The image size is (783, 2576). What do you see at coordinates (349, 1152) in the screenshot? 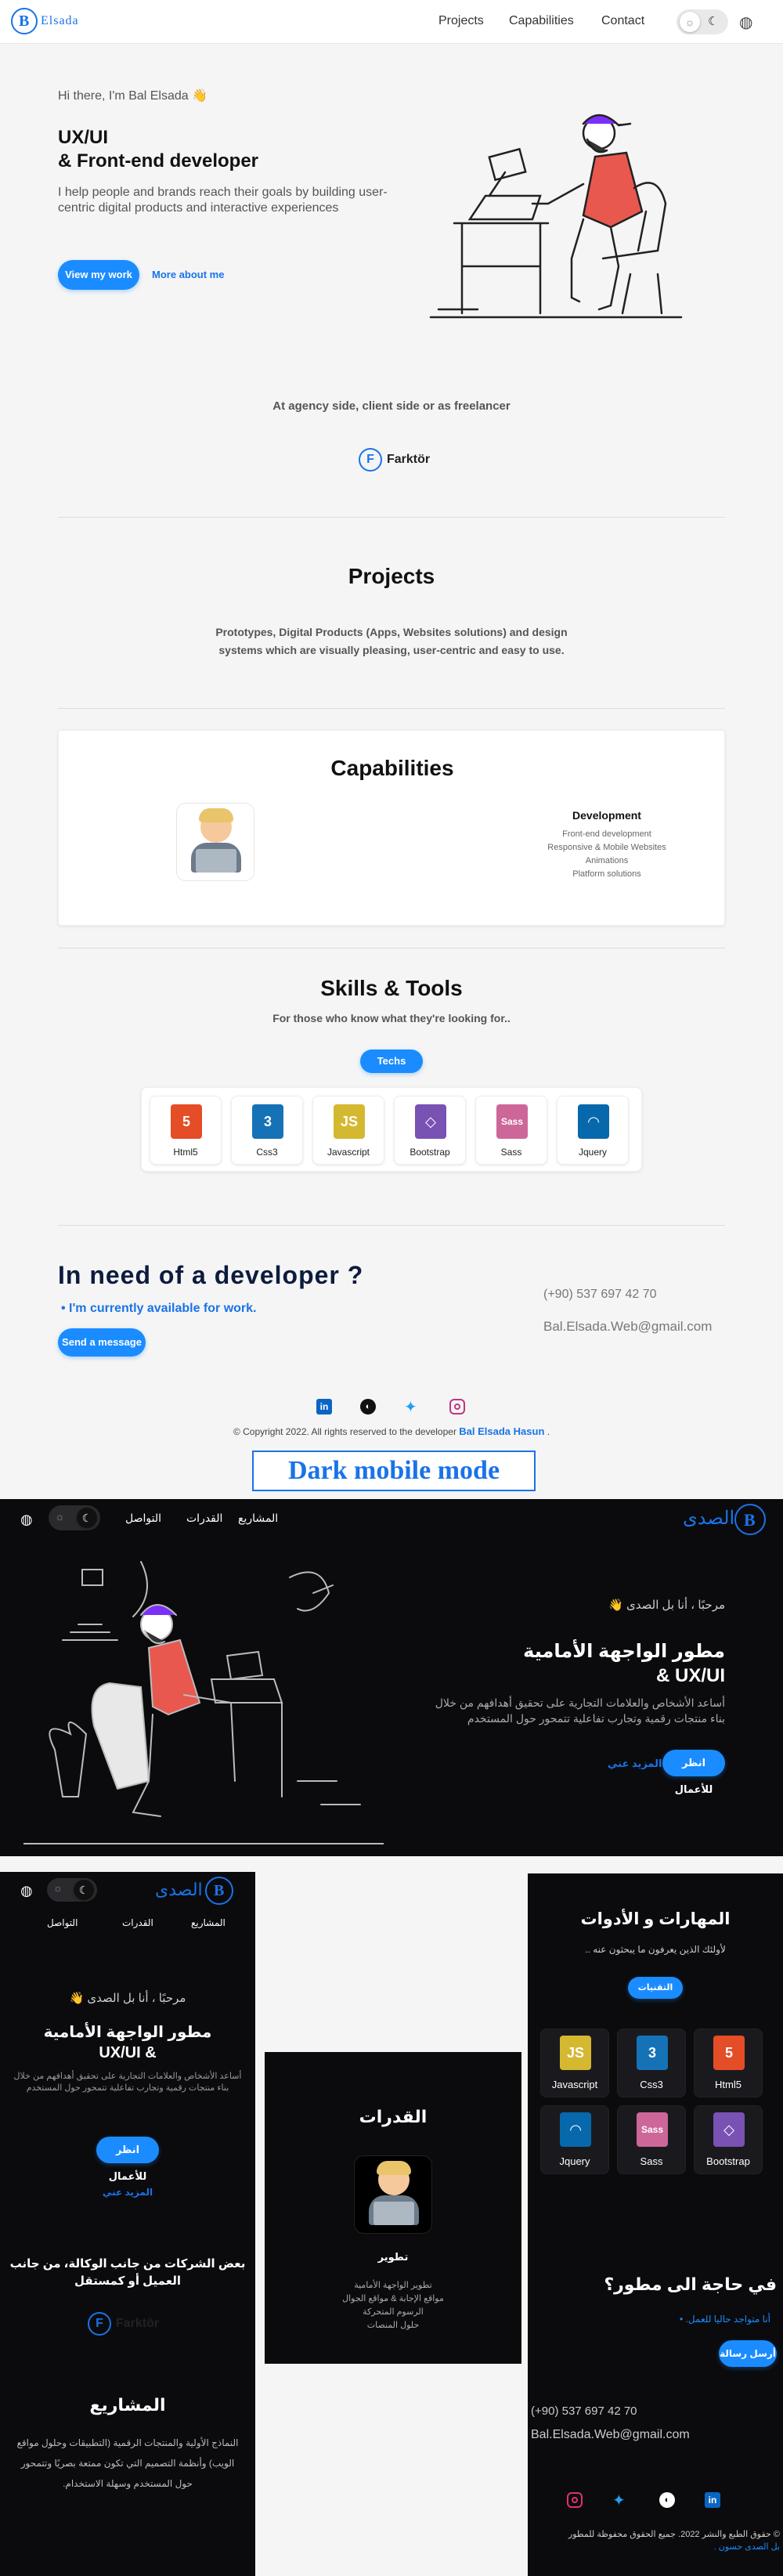
I see `tool-name: Javascript` at bounding box center [349, 1152].